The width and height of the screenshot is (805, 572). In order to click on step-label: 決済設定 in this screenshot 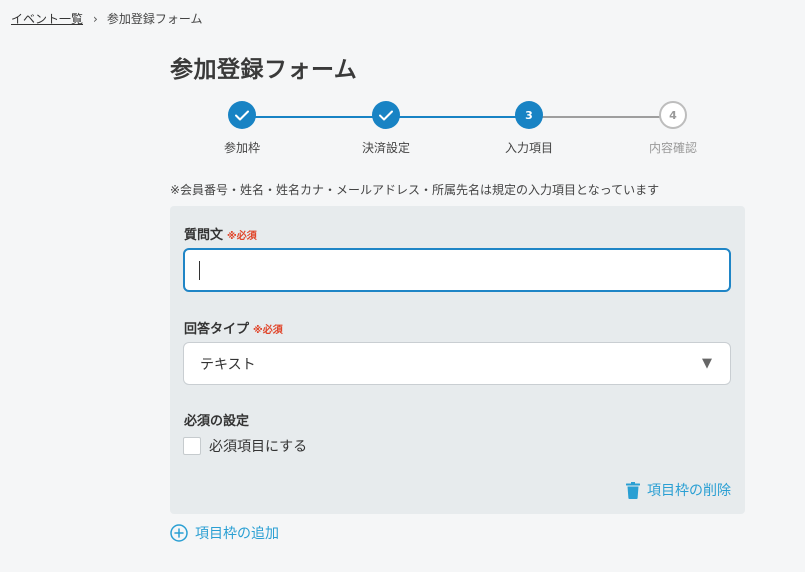, I will do `click(385, 148)`.